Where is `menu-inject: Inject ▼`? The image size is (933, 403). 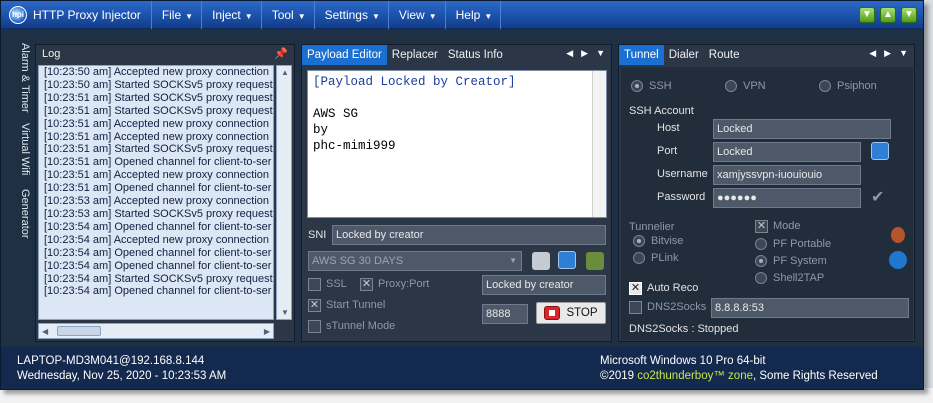
menu-inject: Inject ▼ is located at coordinates (231, 14).